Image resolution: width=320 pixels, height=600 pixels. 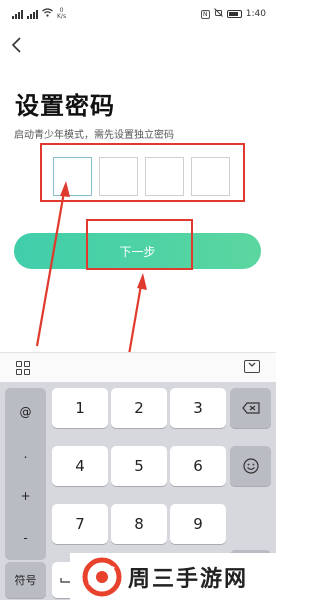 What do you see at coordinates (102, 576) in the screenshot?
I see `watermark-logo-icon` at bounding box center [102, 576].